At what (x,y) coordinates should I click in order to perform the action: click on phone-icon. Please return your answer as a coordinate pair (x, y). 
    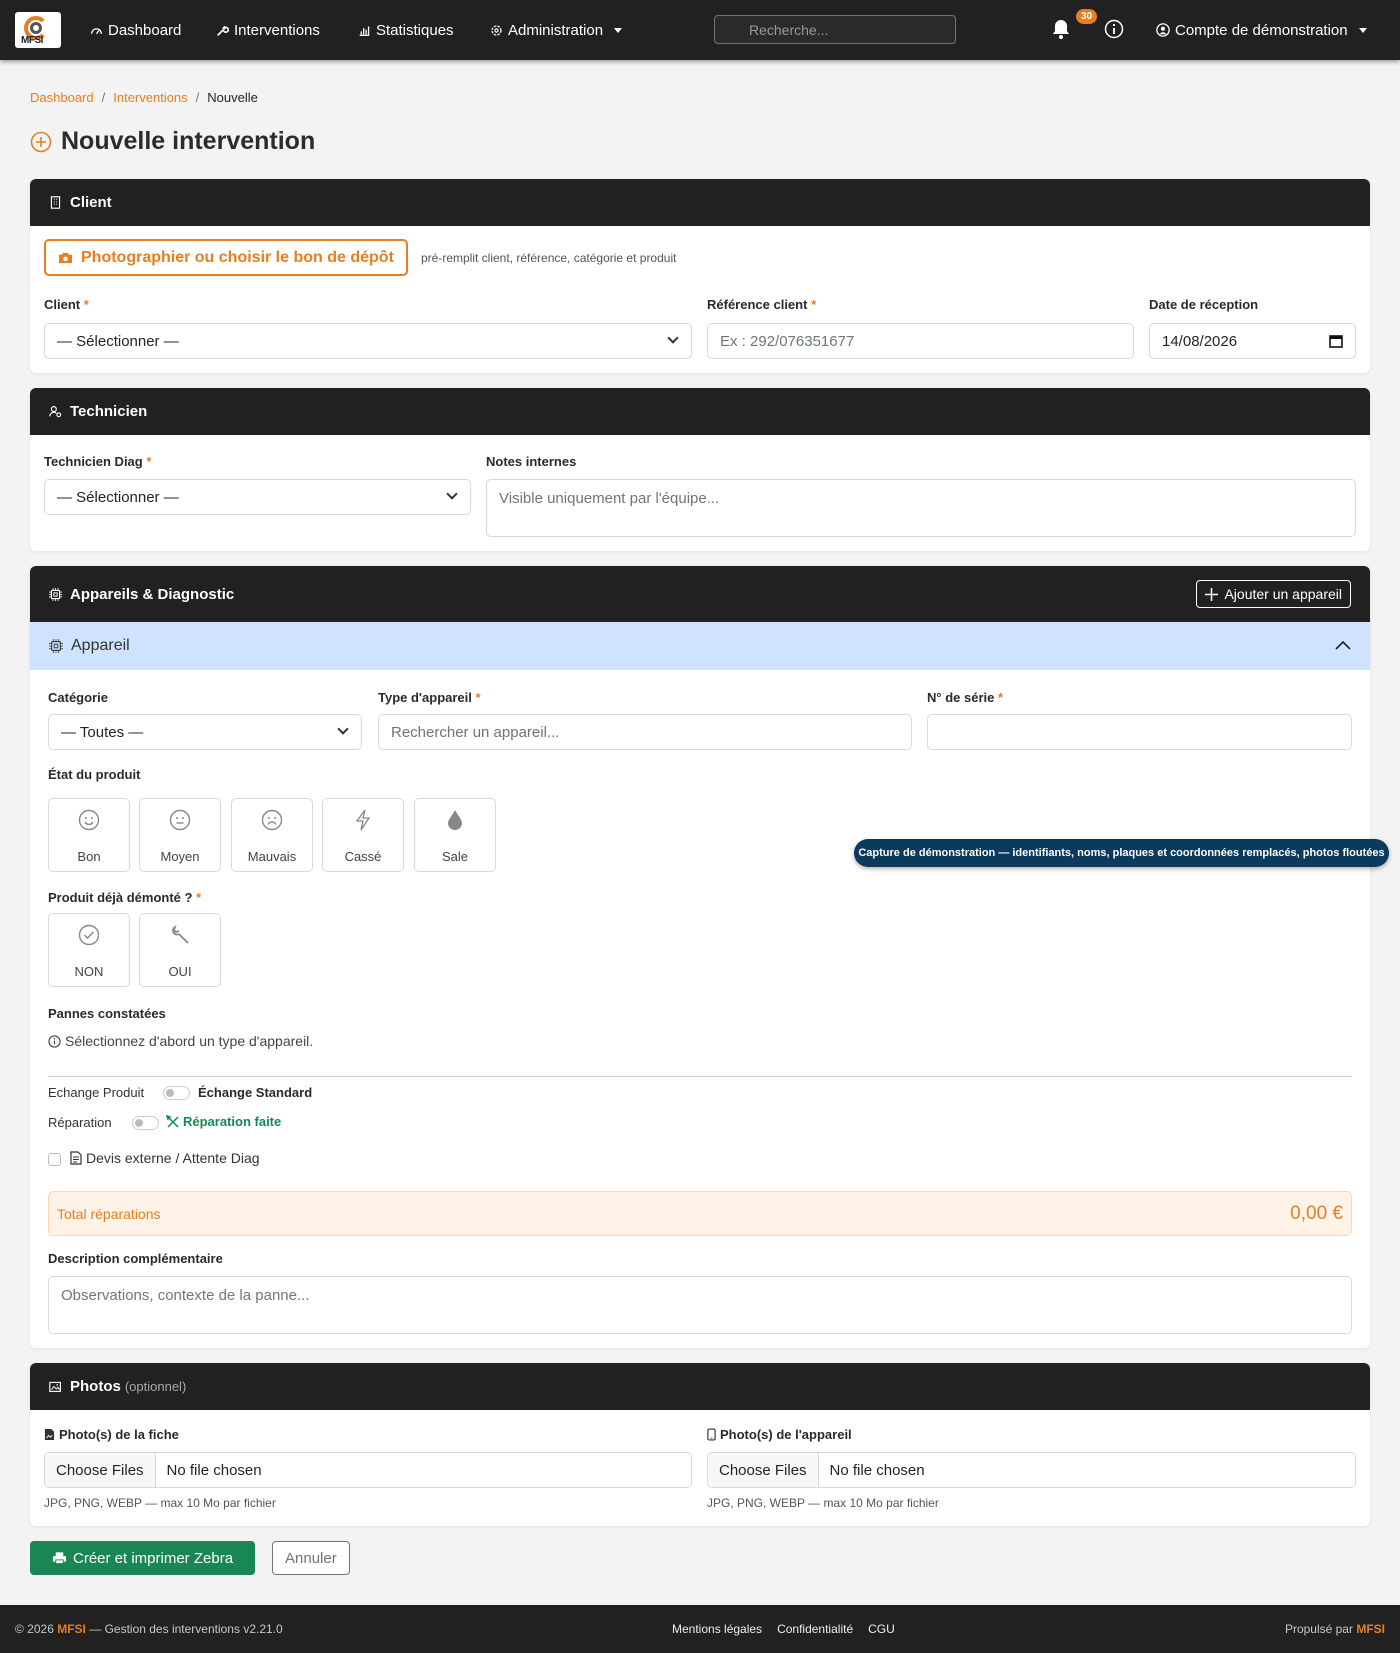
    Looking at the image, I should click on (711, 1434).